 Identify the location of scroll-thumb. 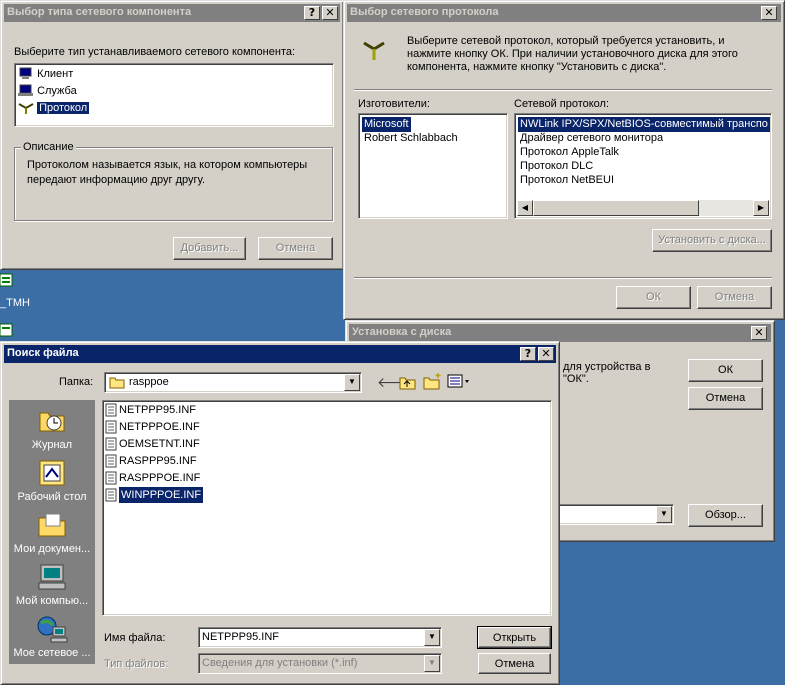
(616, 208).